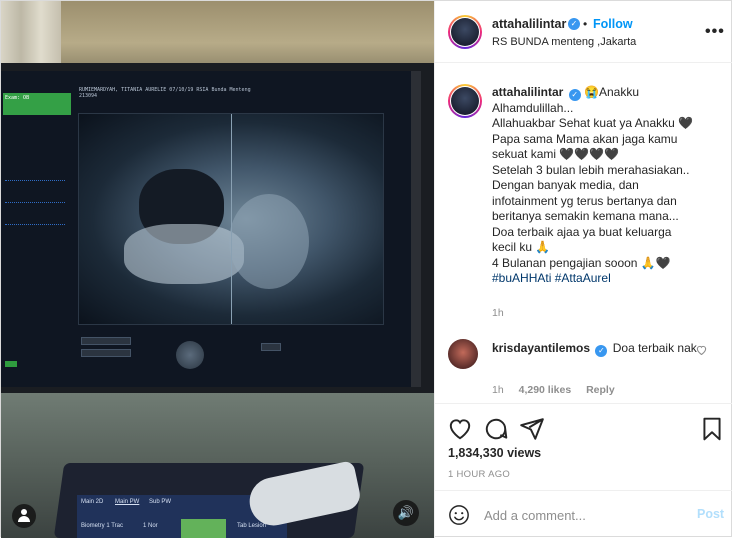 This screenshot has width=732, height=538. What do you see at coordinates (654, 348) in the screenshot?
I see `comment-text: Doa terbaik nak` at bounding box center [654, 348].